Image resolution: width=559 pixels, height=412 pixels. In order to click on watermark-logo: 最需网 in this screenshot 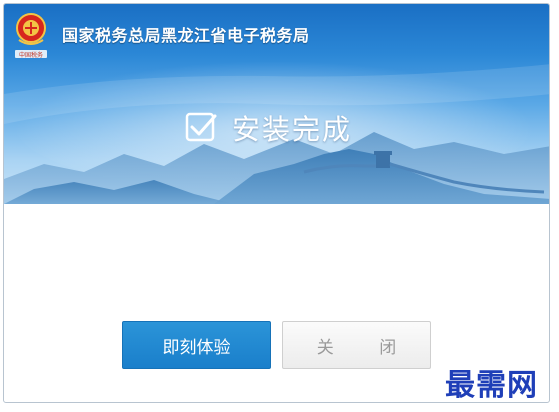, I will do `click(491, 385)`.